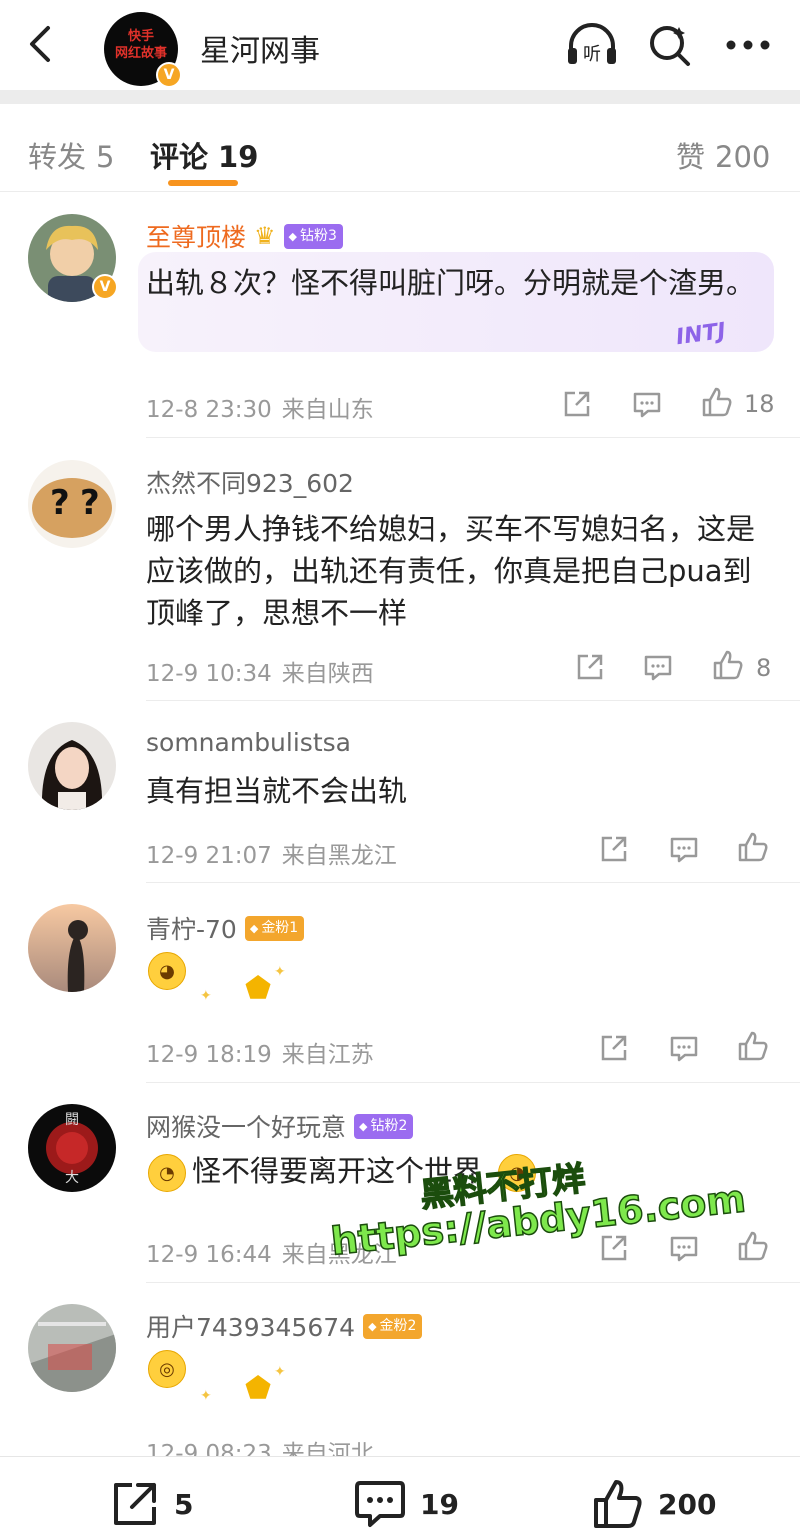 The height and width of the screenshot is (1539, 800). I want to click on comment-username: 杰然不同923_602, so click(250, 482).